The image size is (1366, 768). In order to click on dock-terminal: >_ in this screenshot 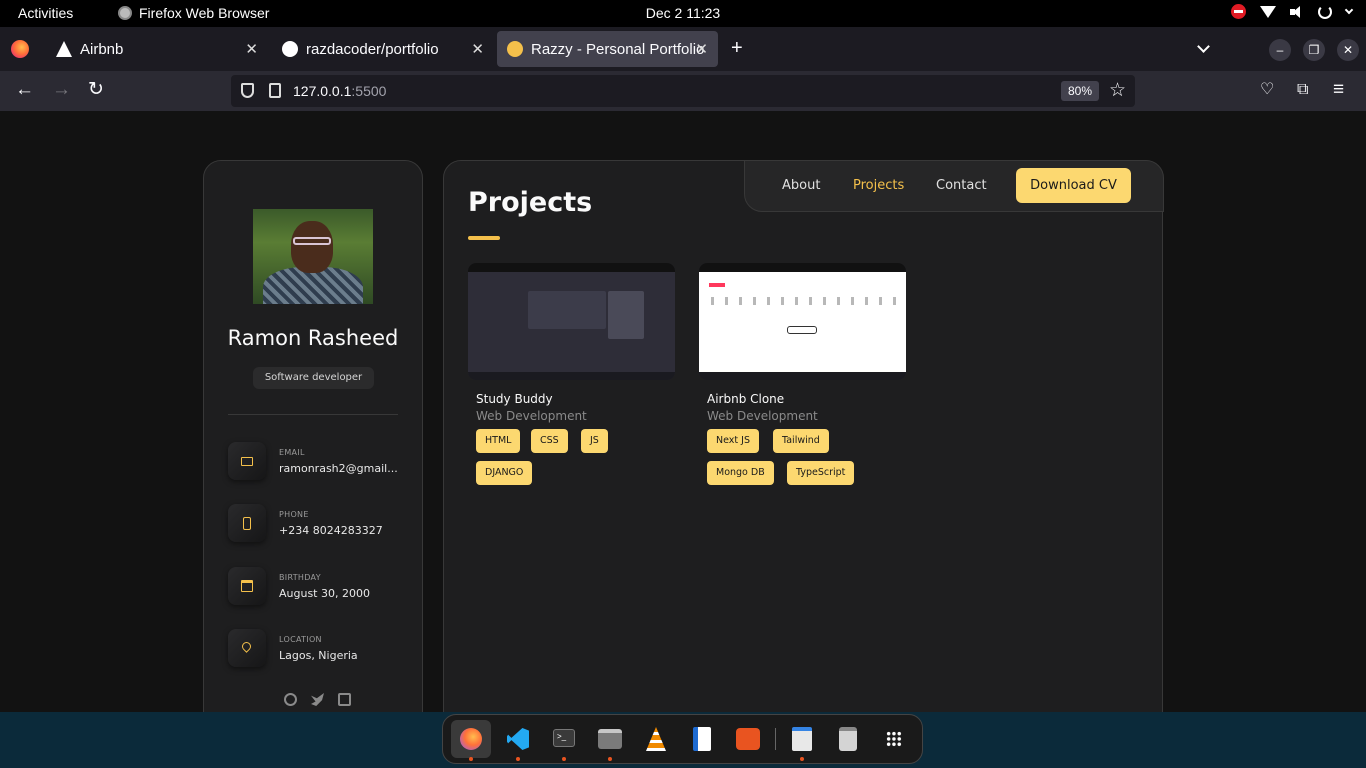, I will do `click(564, 739)`.